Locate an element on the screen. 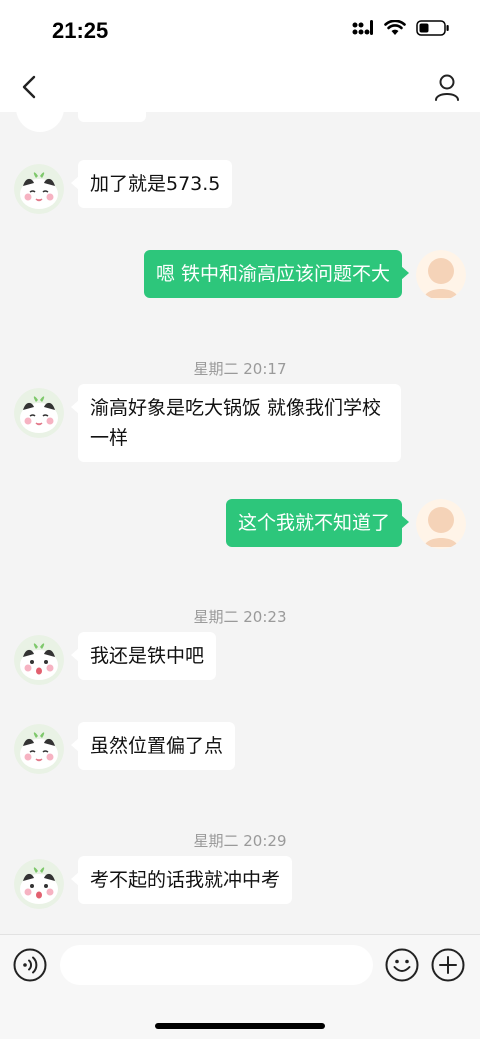  partial-avatar is located at coordinates (40, 122).